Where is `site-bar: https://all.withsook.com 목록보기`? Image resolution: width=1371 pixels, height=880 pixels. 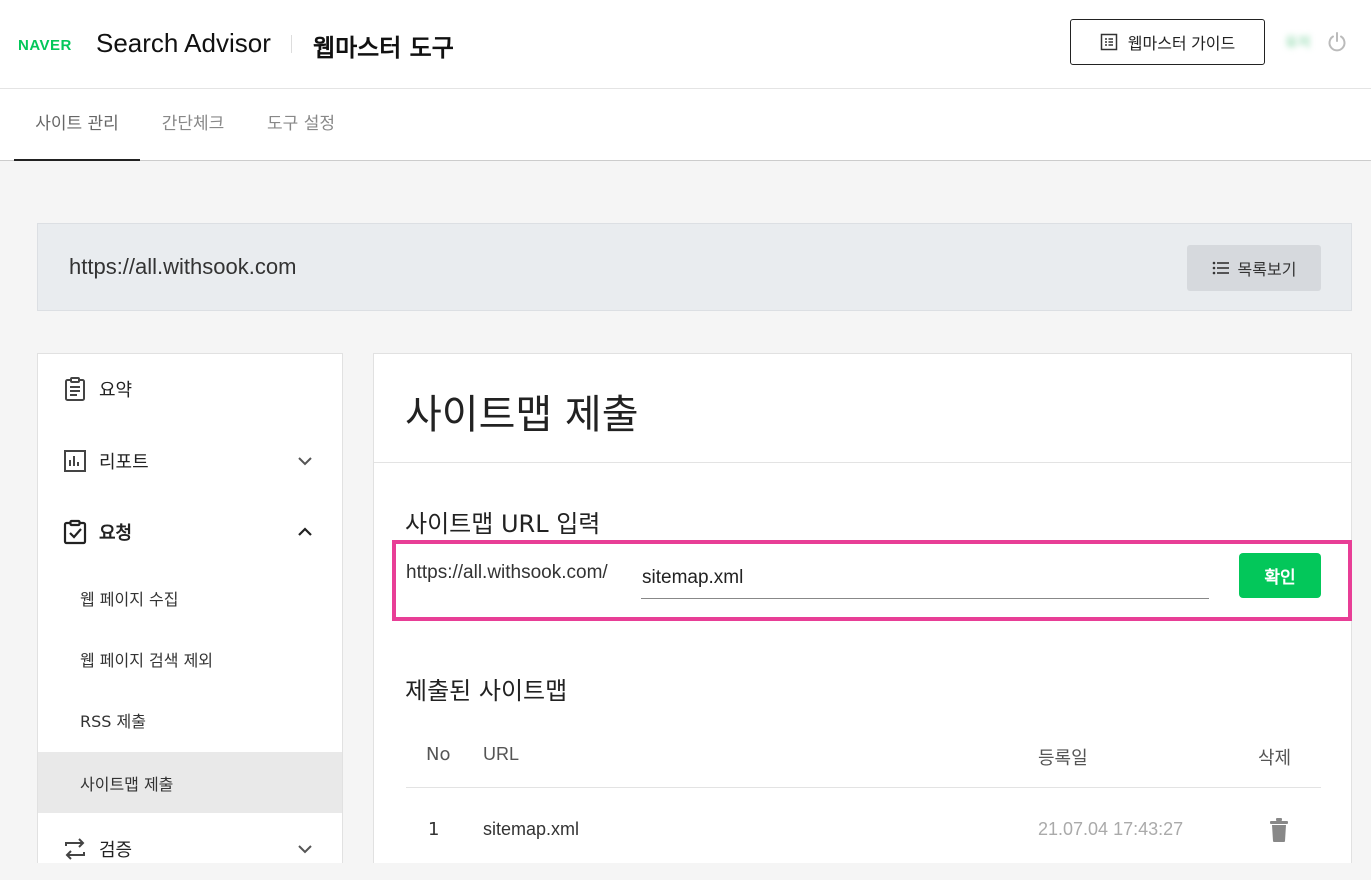 site-bar: https://all.withsook.com 목록보기 is located at coordinates (694, 267).